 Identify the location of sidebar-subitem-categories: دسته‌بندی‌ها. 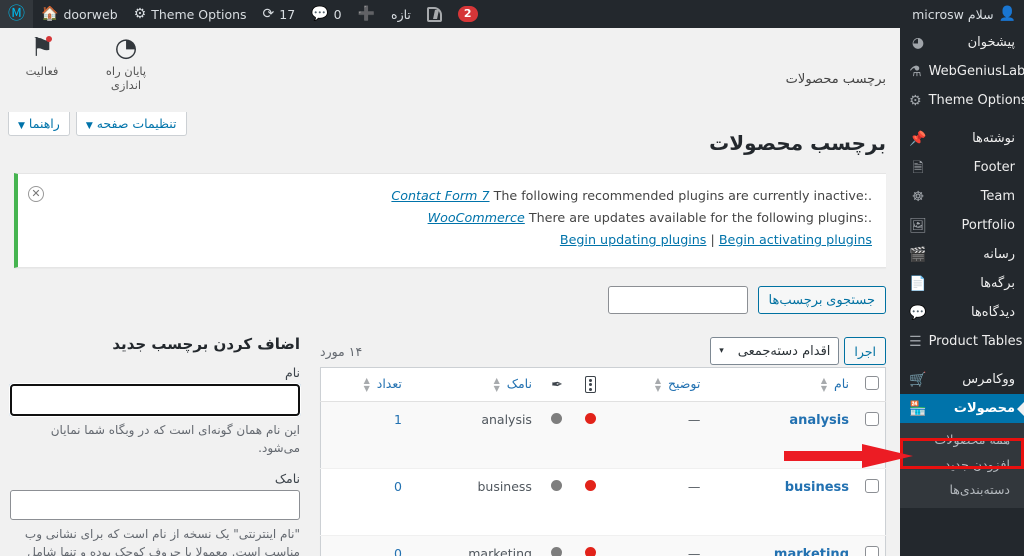
(962, 489).